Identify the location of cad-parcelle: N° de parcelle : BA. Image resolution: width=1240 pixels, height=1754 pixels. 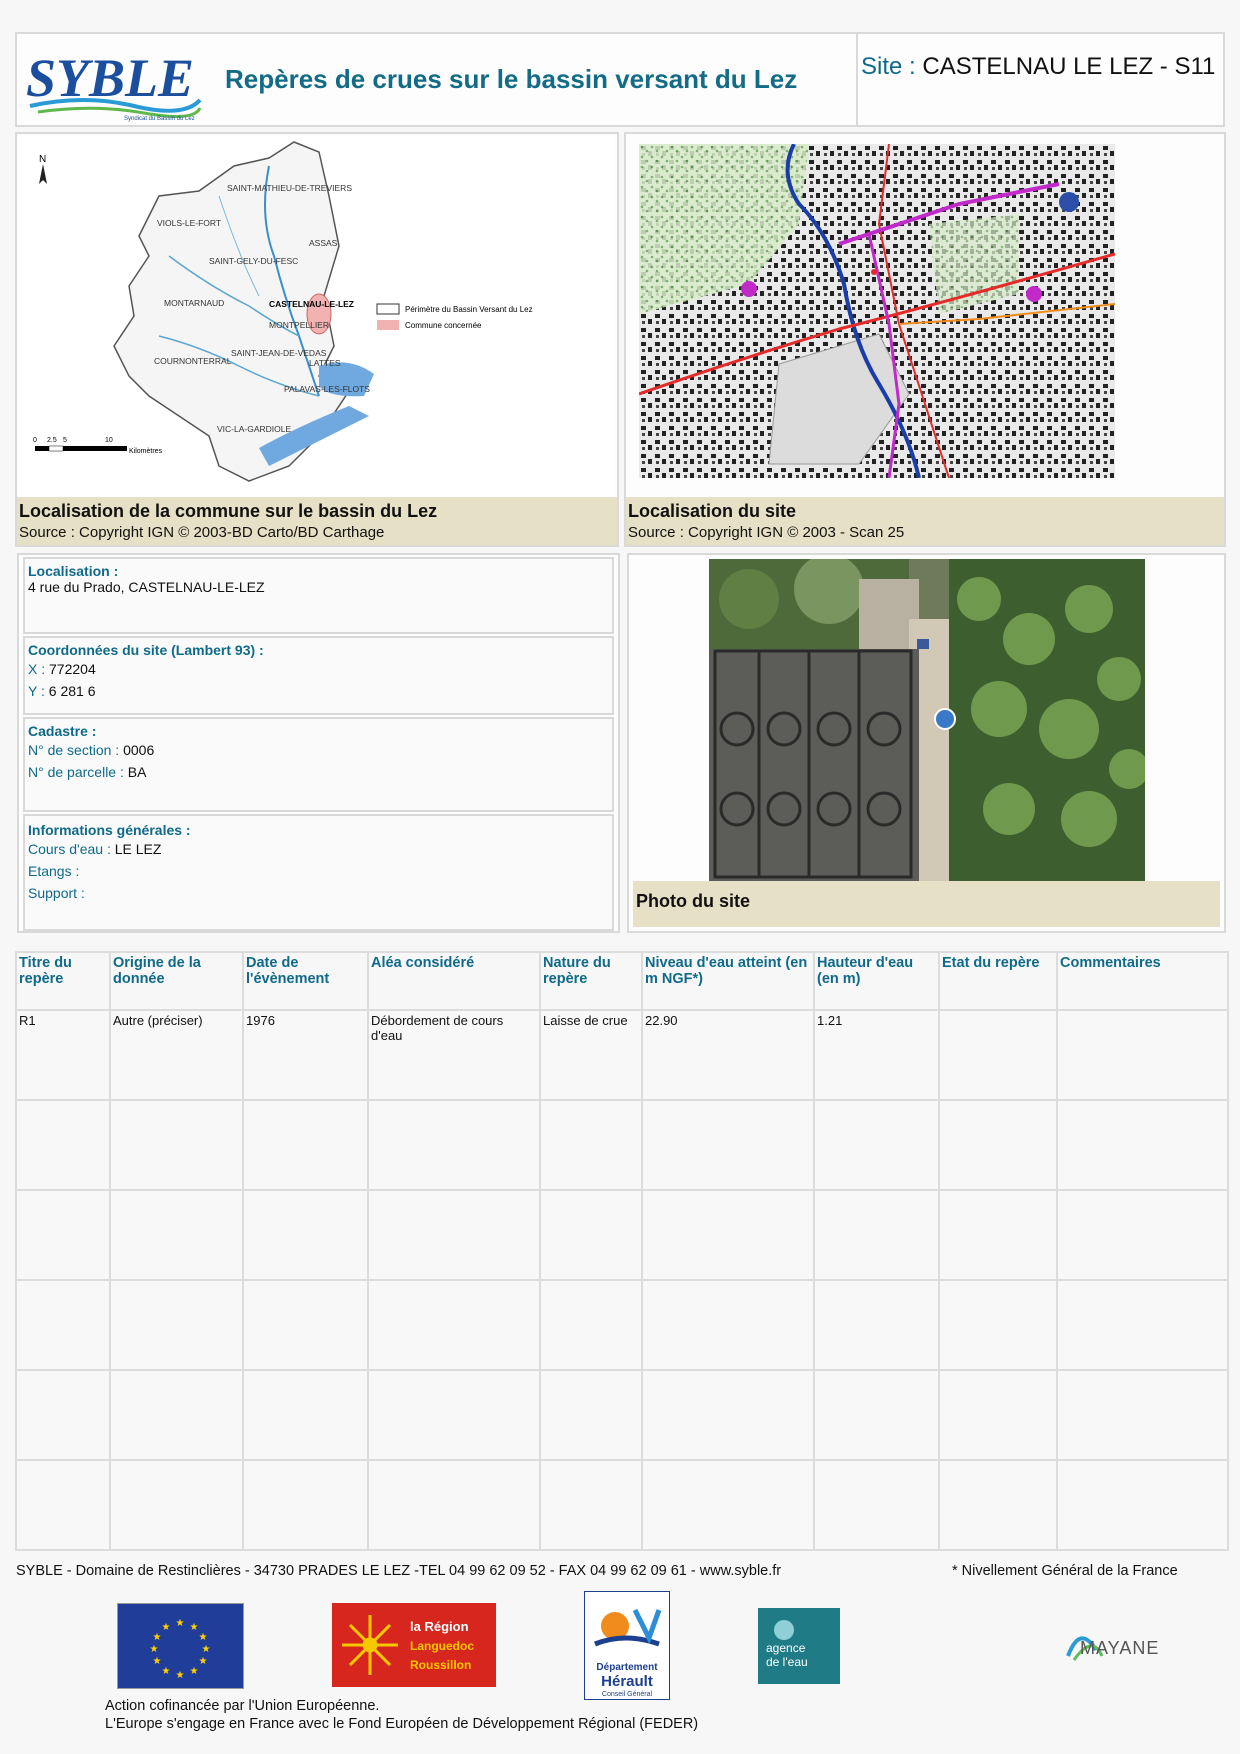
(318, 772).